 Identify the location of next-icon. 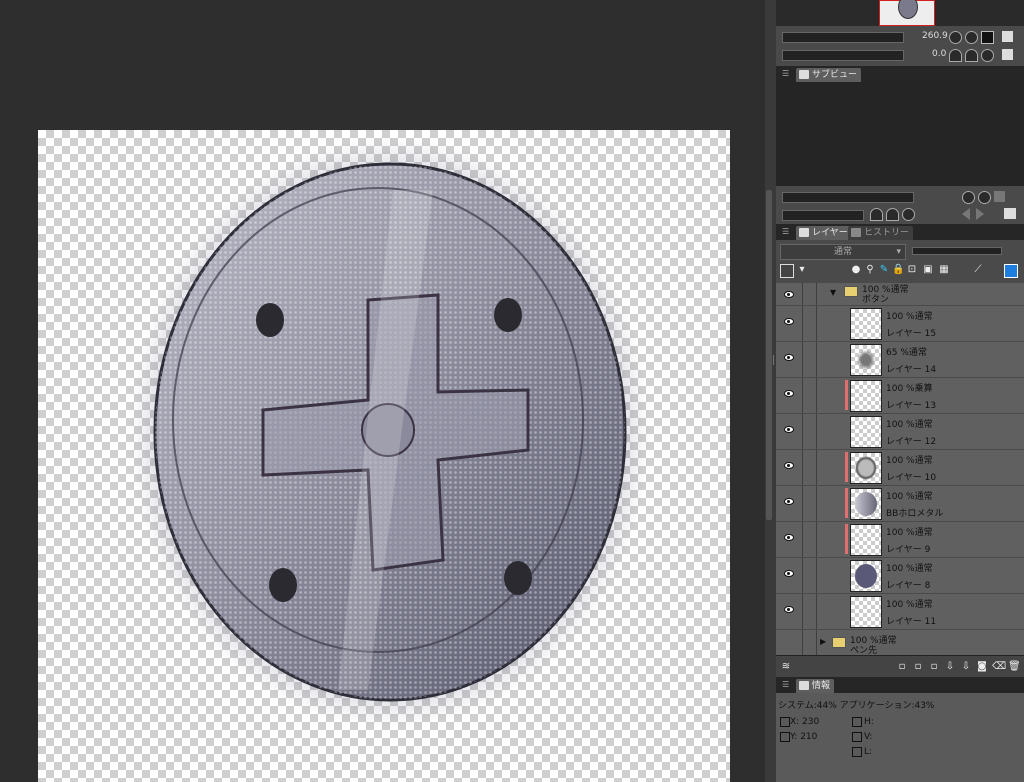
(980, 214).